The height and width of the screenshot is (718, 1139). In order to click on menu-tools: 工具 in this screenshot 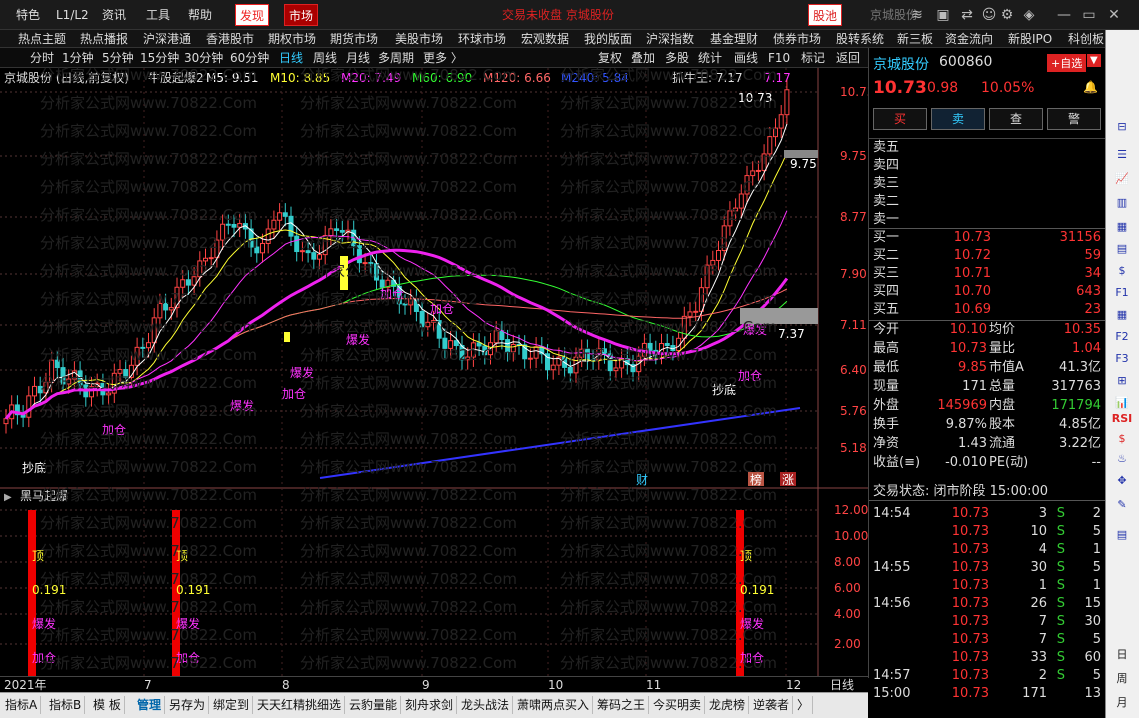, I will do `click(158, 15)`.